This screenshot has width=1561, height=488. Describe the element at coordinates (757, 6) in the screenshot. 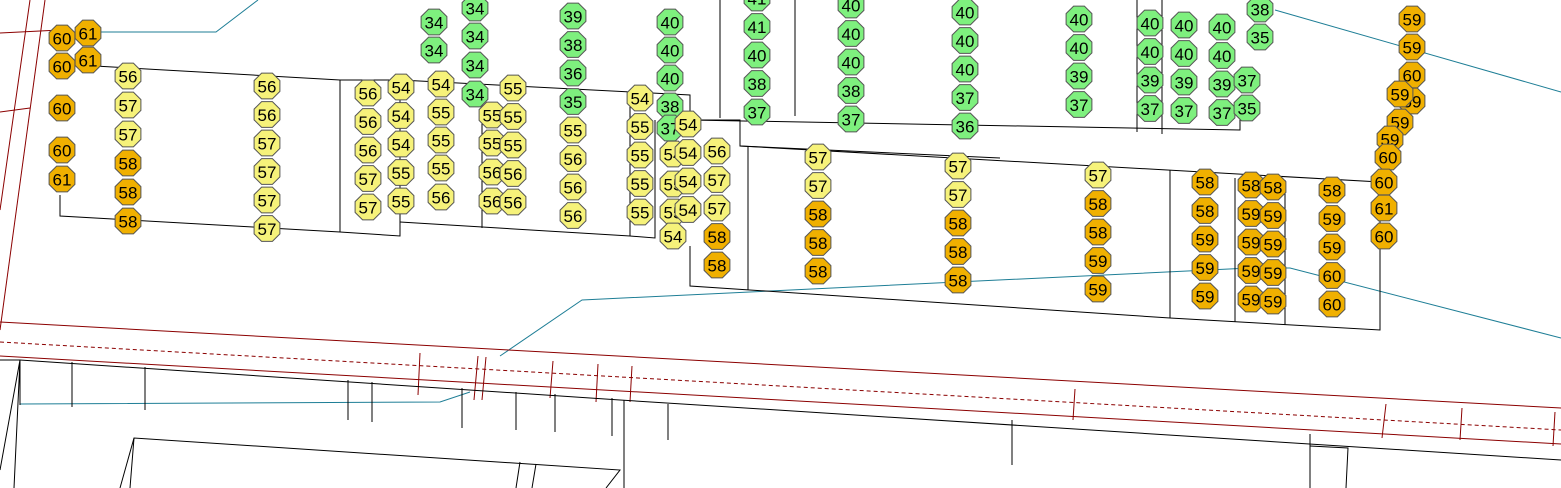

I see `noise-marker: 41` at that location.